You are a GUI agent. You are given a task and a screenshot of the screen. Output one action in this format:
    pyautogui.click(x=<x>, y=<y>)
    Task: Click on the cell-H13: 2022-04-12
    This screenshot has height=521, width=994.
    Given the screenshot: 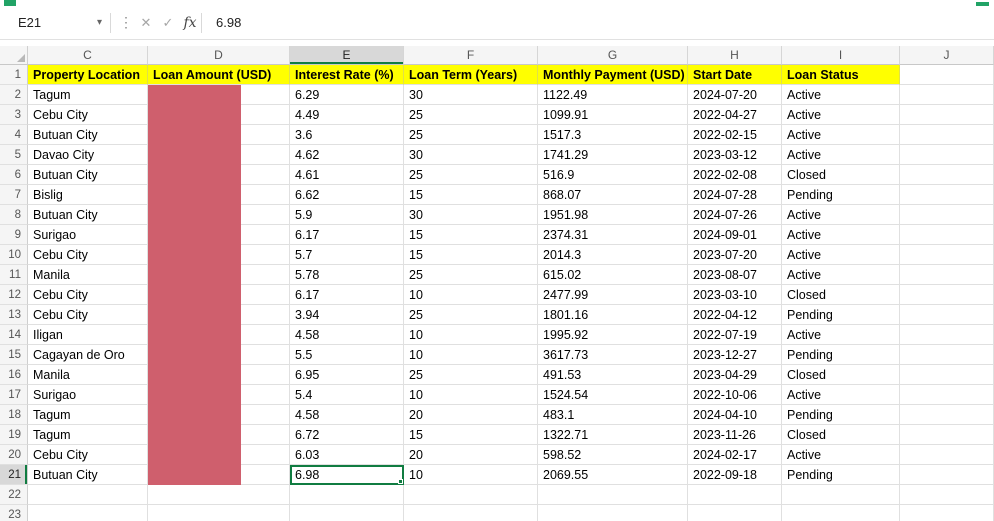 What is the action you would take?
    pyautogui.click(x=735, y=315)
    